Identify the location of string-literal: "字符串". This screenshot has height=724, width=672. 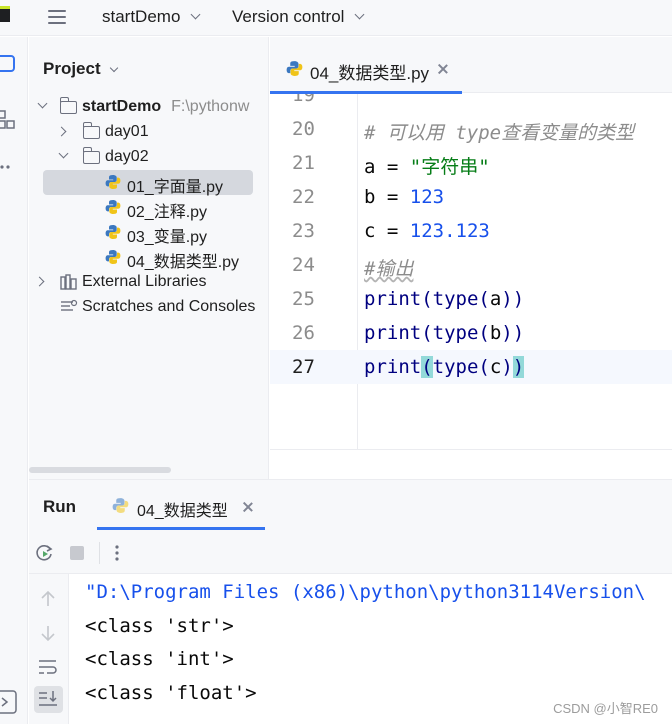
(449, 167).